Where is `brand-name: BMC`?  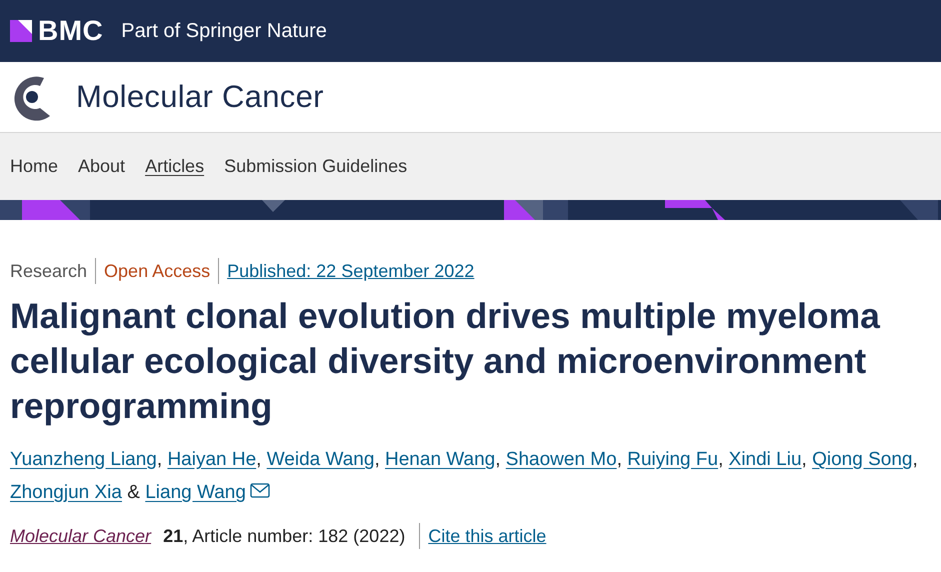 brand-name: BMC is located at coordinates (71, 31).